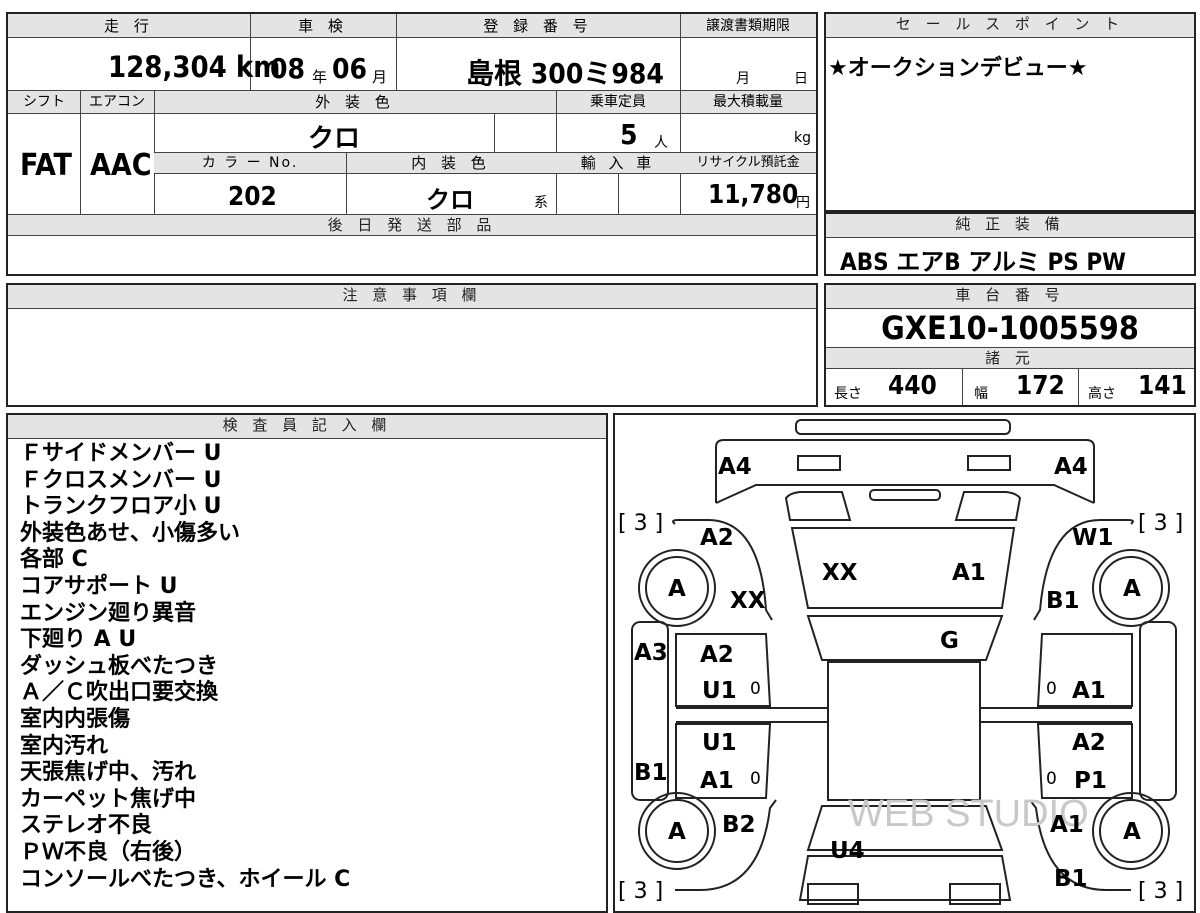  I want to click on transfer-month-unit: 月, so click(743, 79).